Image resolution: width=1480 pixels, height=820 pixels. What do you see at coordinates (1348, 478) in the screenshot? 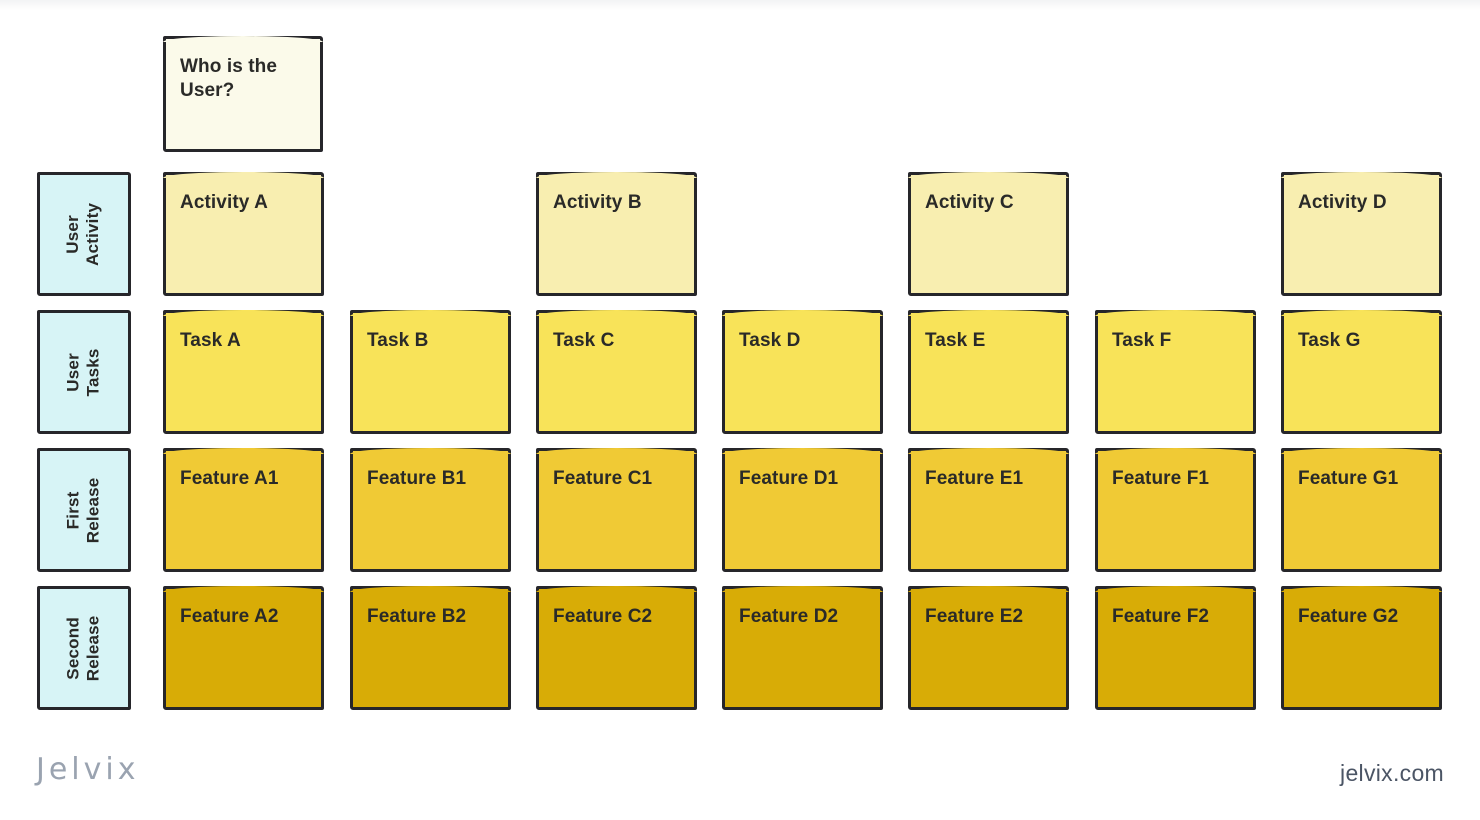
I see `card-label: Feature G1` at bounding box center [1348, 478].